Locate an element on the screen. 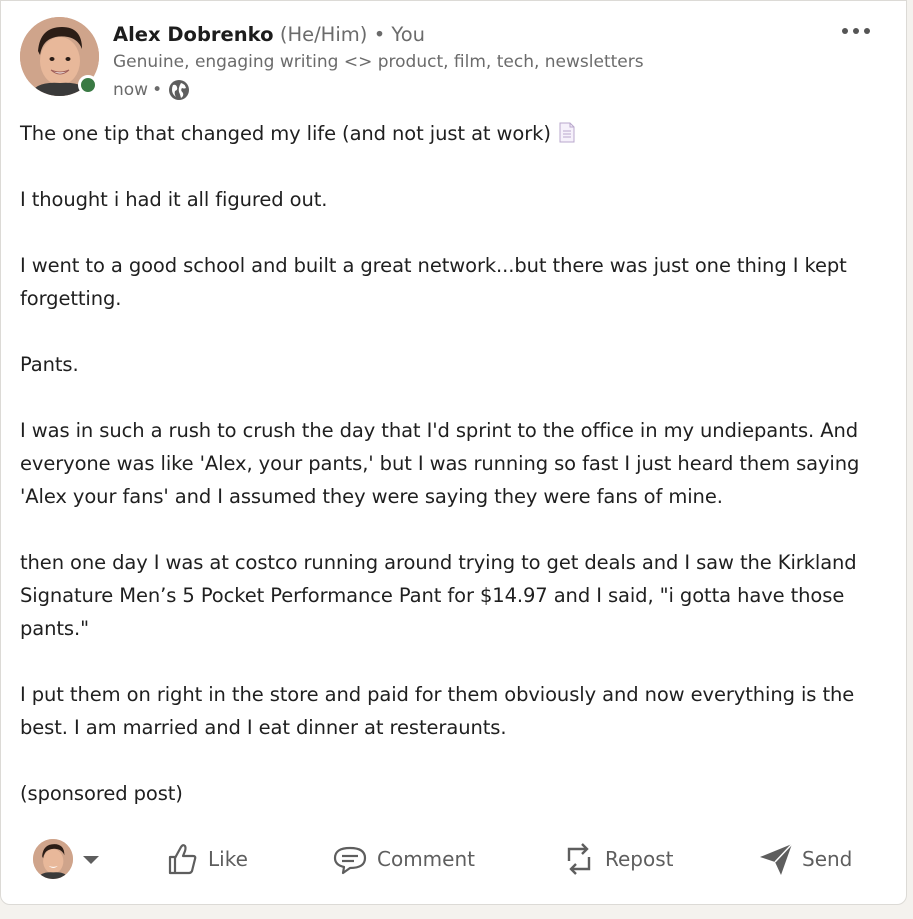  send-label: Send is located at coordinates (827, 859).